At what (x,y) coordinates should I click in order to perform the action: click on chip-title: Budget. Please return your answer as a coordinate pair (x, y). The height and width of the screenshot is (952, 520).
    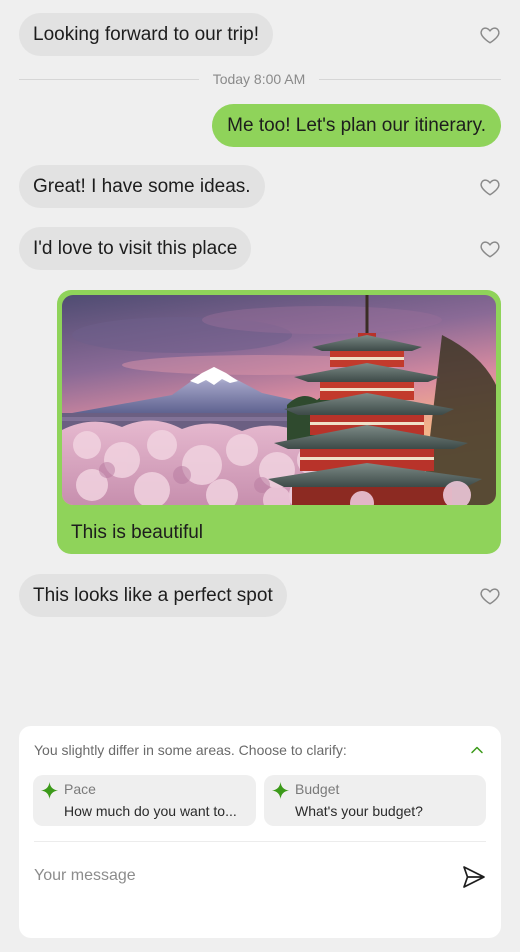
    Looking at the image, I should click on (317, 789).